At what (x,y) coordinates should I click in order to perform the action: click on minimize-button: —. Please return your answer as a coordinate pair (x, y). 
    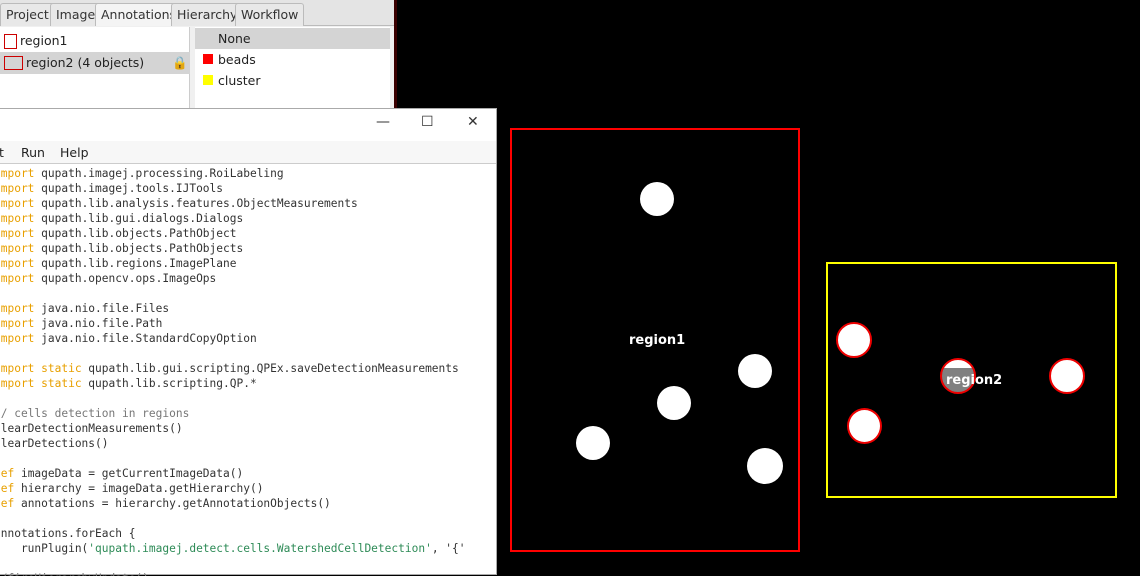
    Looking at the image, I should click on (383, 122).